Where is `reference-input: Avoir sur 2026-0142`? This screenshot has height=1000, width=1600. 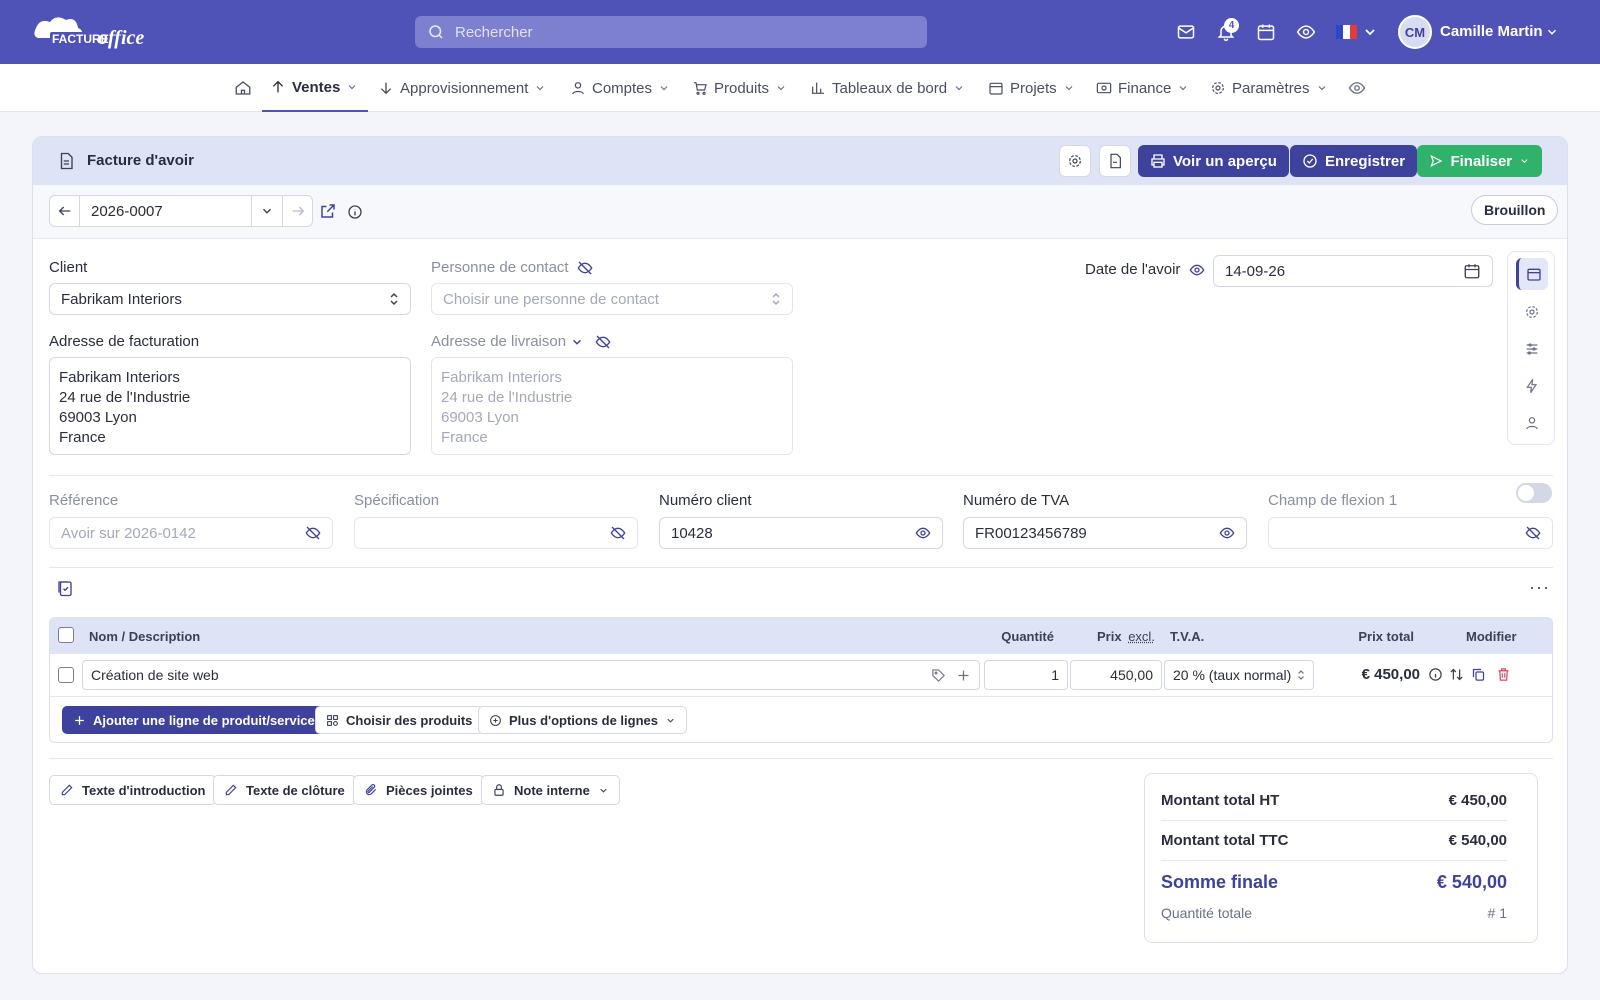 reference-input: Avoir sur 2026-0142 is located at coordinates (191, 533).